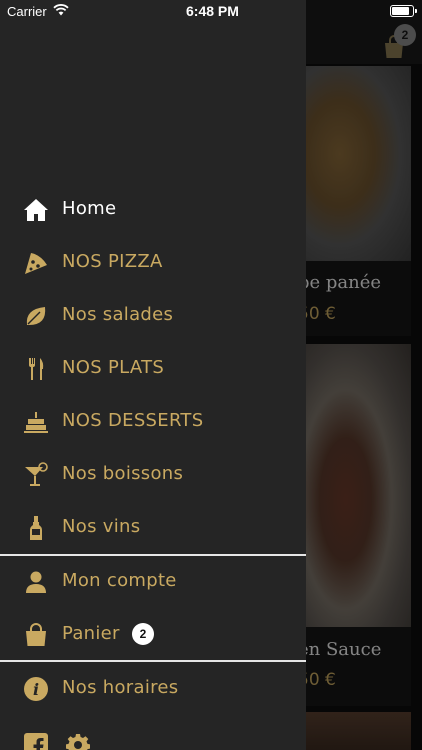 This screenshot has height=750, width=422. I want to click on panier-count-badge: 2, so click(143, 634).